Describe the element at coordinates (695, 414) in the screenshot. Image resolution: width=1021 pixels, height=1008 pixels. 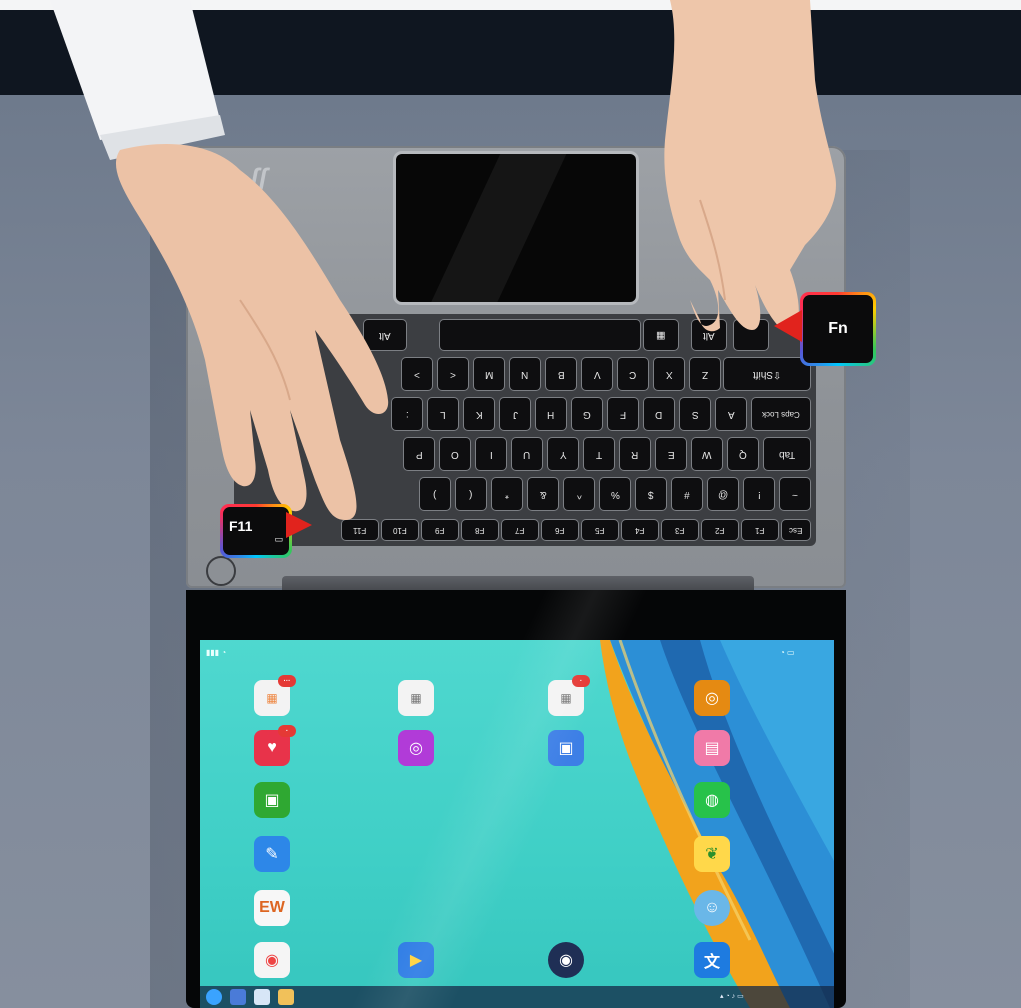
I see `key-s: S` at that location.